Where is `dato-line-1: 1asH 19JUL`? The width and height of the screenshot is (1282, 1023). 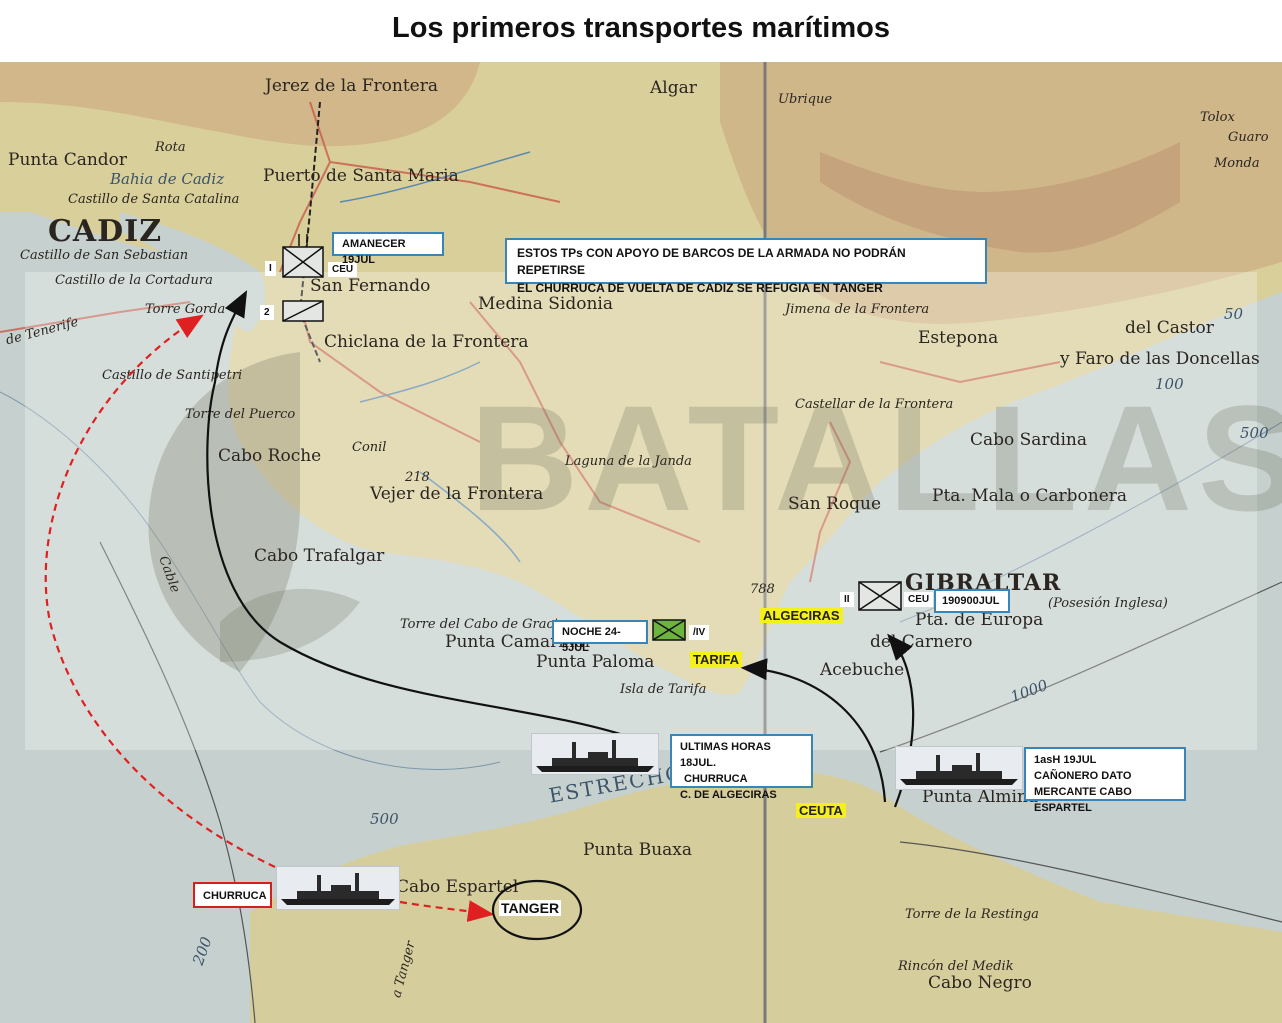 dato-line-1: 1asH 19JUL is located at coordinates (1065, 760).